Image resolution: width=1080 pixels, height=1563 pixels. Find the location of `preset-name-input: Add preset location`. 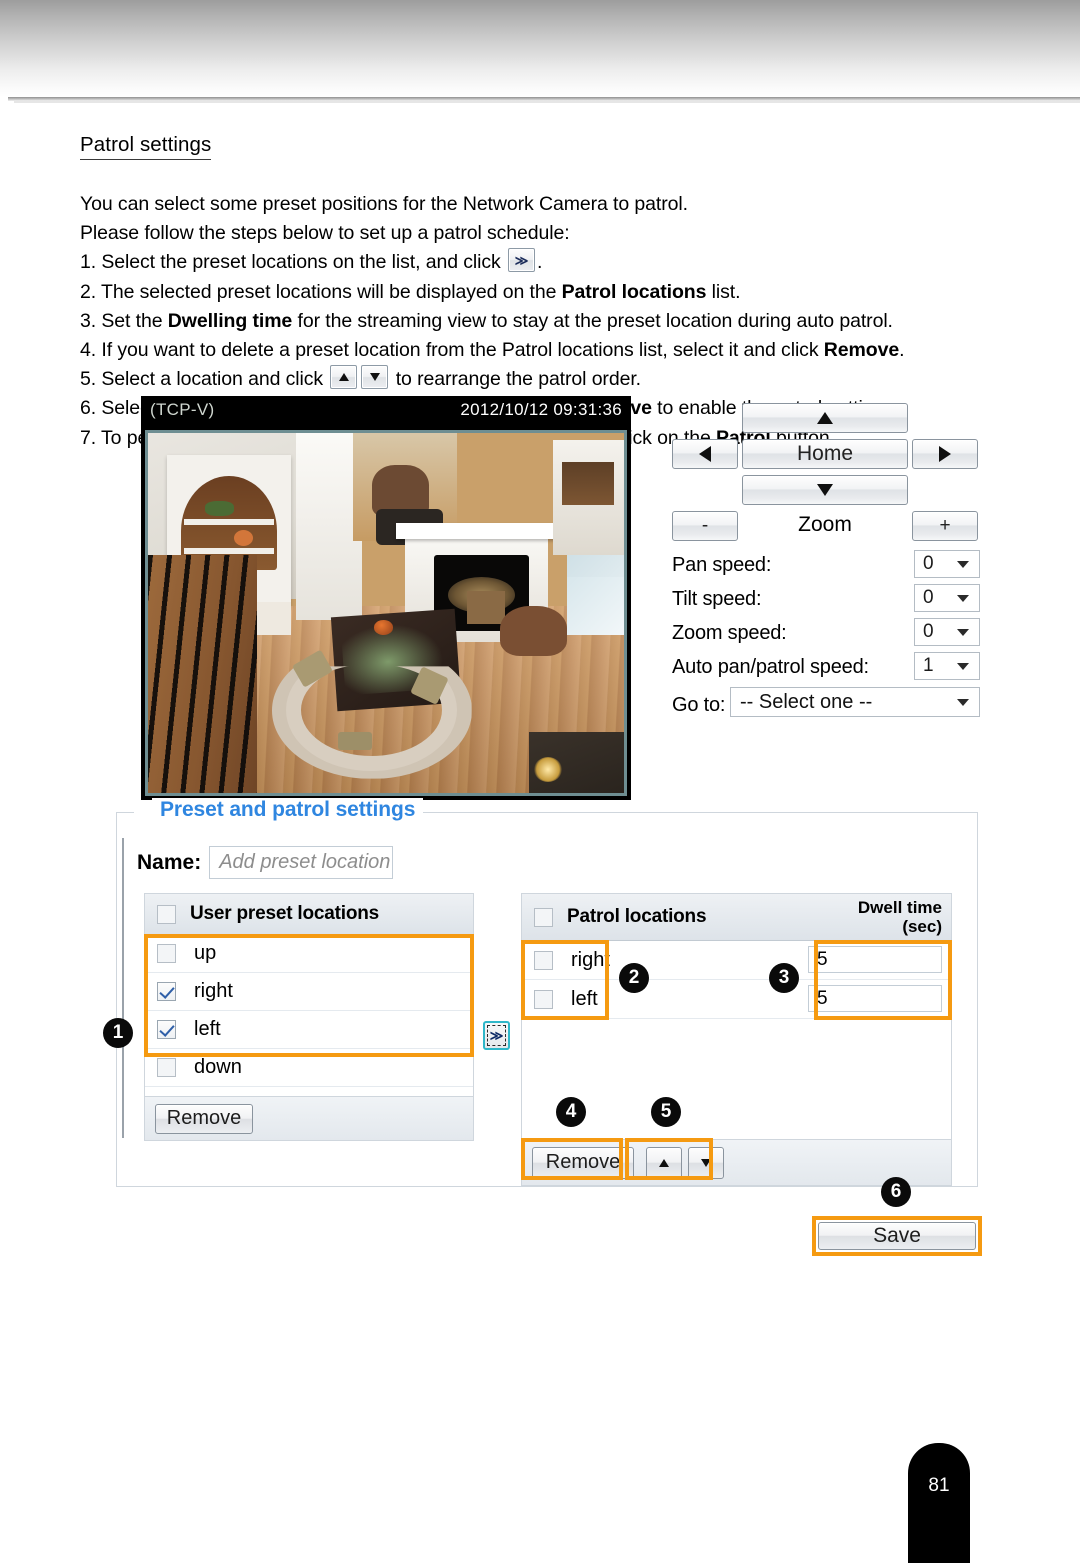

preset-name-input: Add preset location is located at coordinates (301, 862).